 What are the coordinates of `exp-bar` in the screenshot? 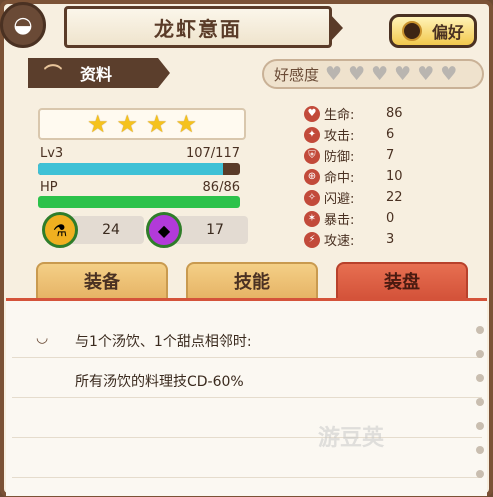 It's located at (139, 169).